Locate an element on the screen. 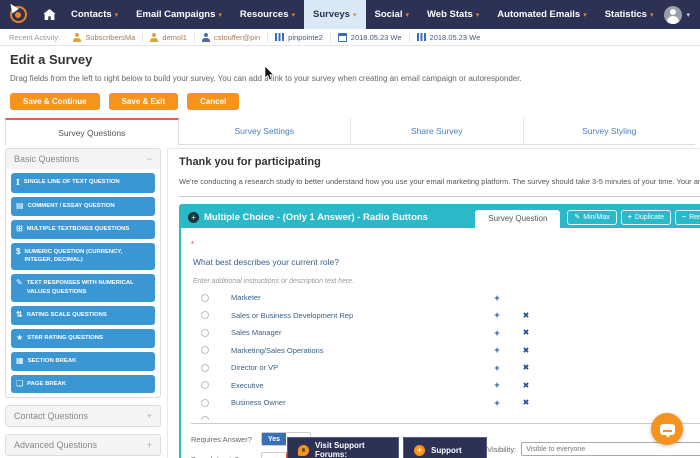 This screenshot has height=458, width=700. question-type-button: SINGLE LINE OF TEXT QUESTION is located at coordinates (83, 183).